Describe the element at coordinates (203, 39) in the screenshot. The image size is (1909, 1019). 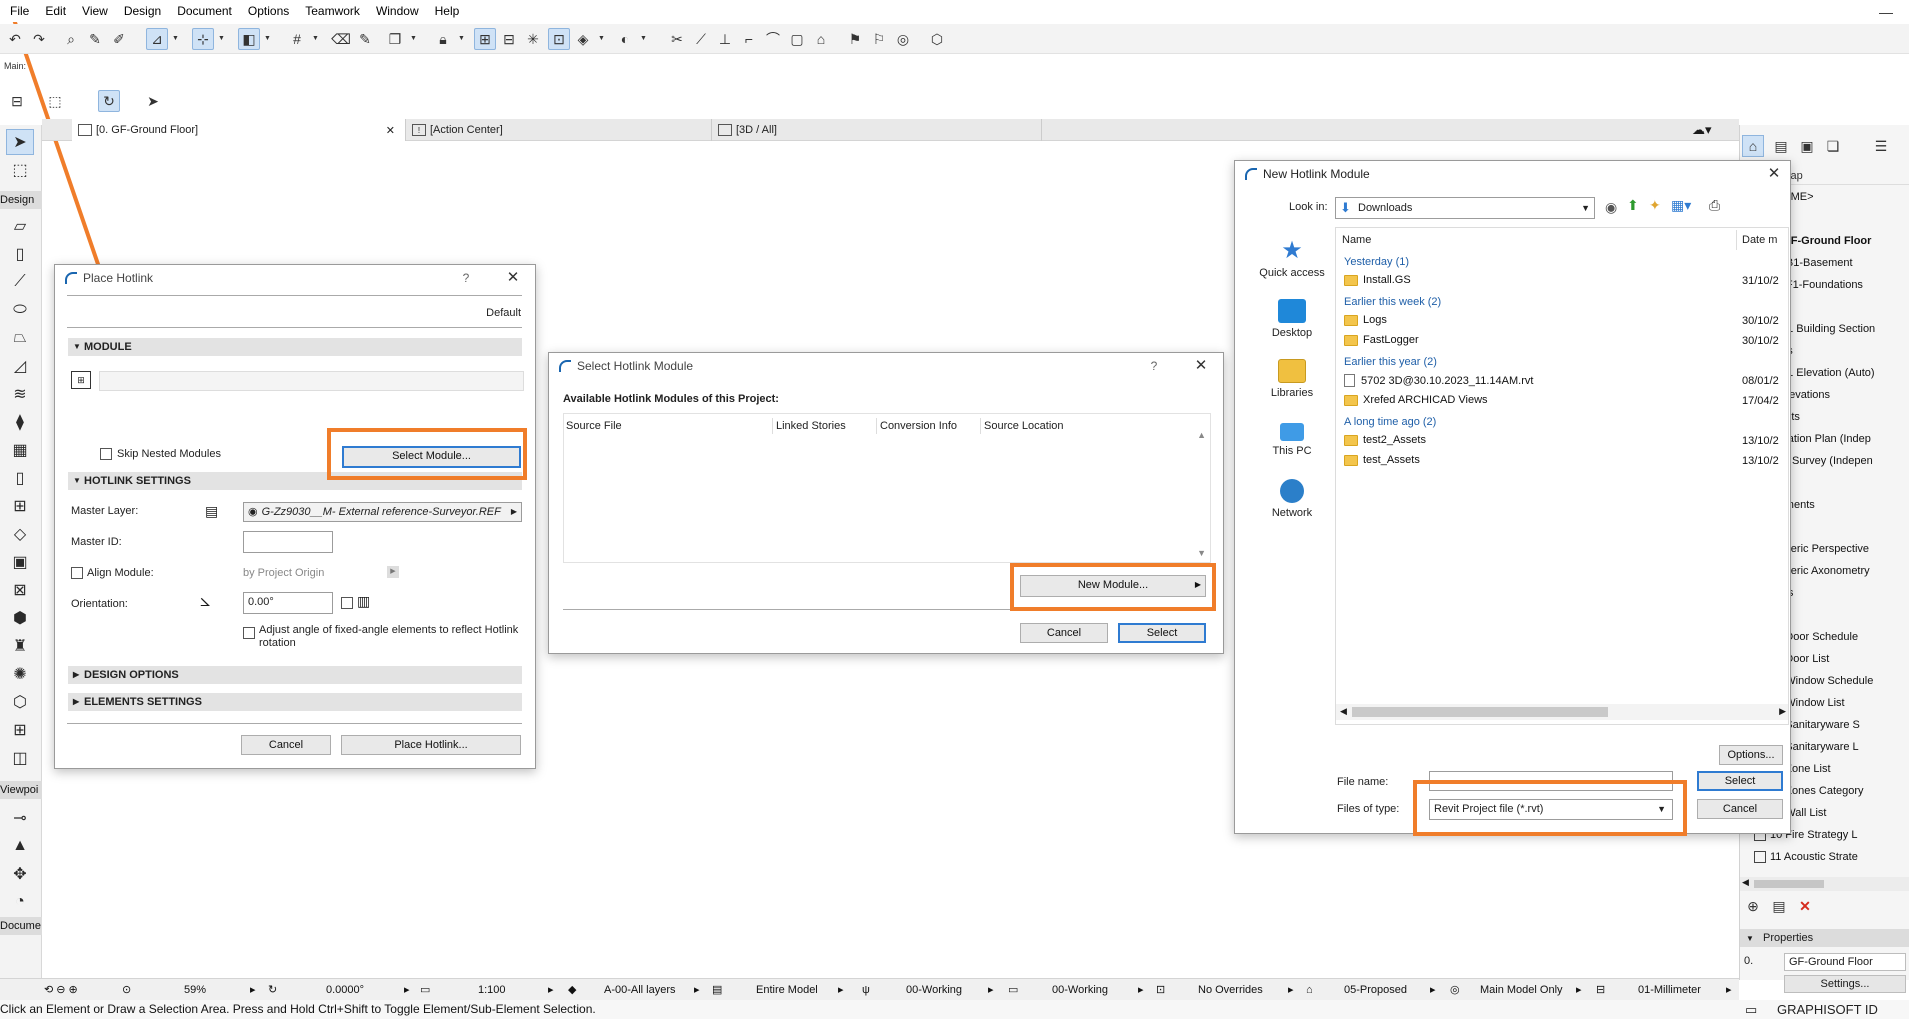
I see `snap-guides-icon: ⊹` at that location.